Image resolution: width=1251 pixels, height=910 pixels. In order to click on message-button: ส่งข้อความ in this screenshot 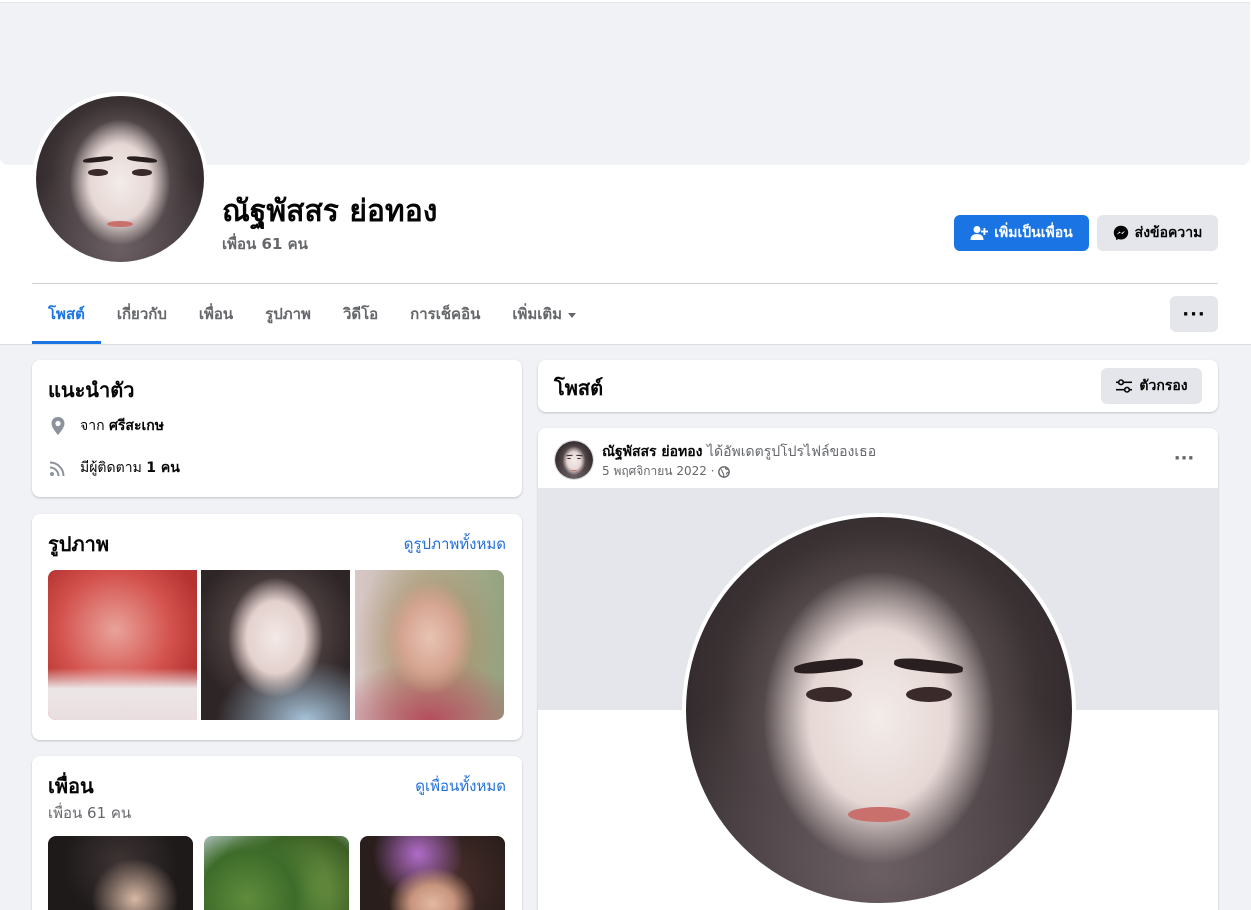, I will do `click(1157, 233)`.